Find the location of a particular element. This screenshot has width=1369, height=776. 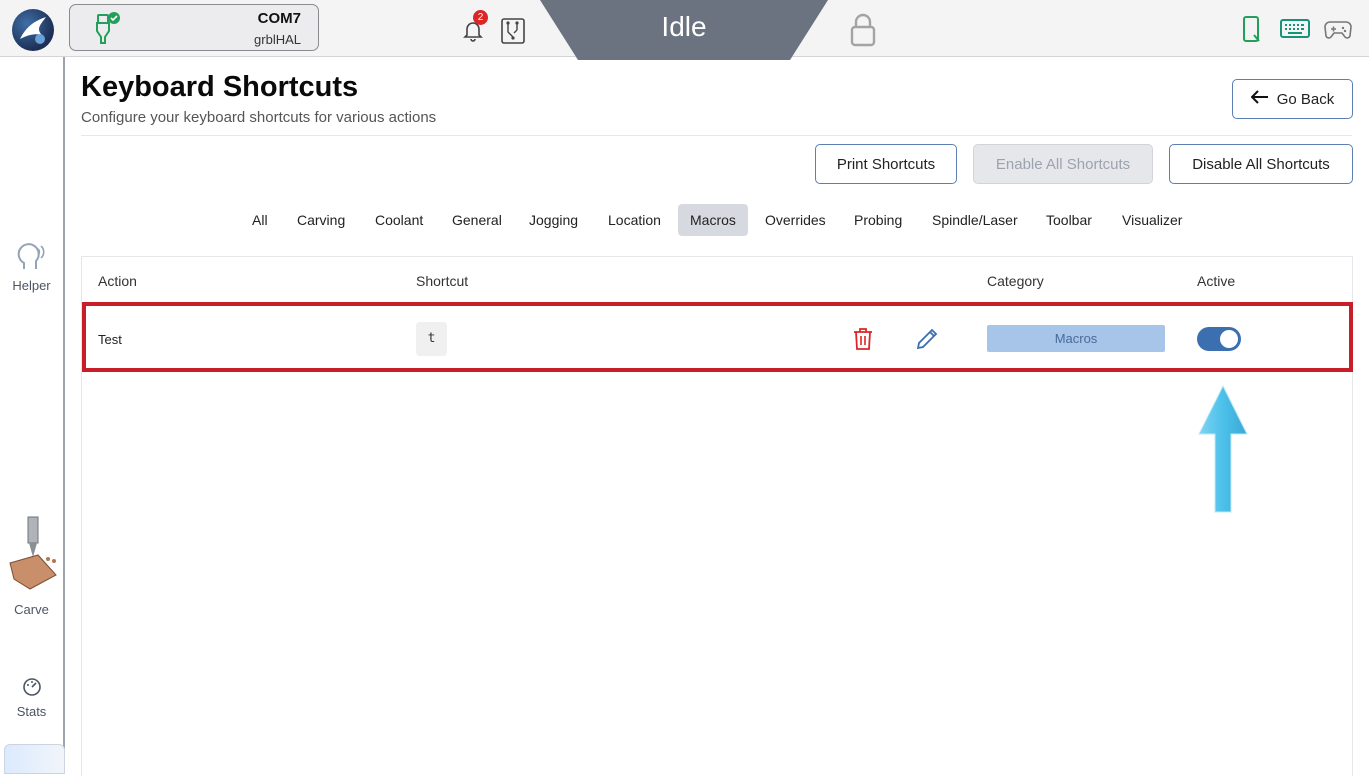

tab-jogging: Jogging is located at coordinates (553, 220).